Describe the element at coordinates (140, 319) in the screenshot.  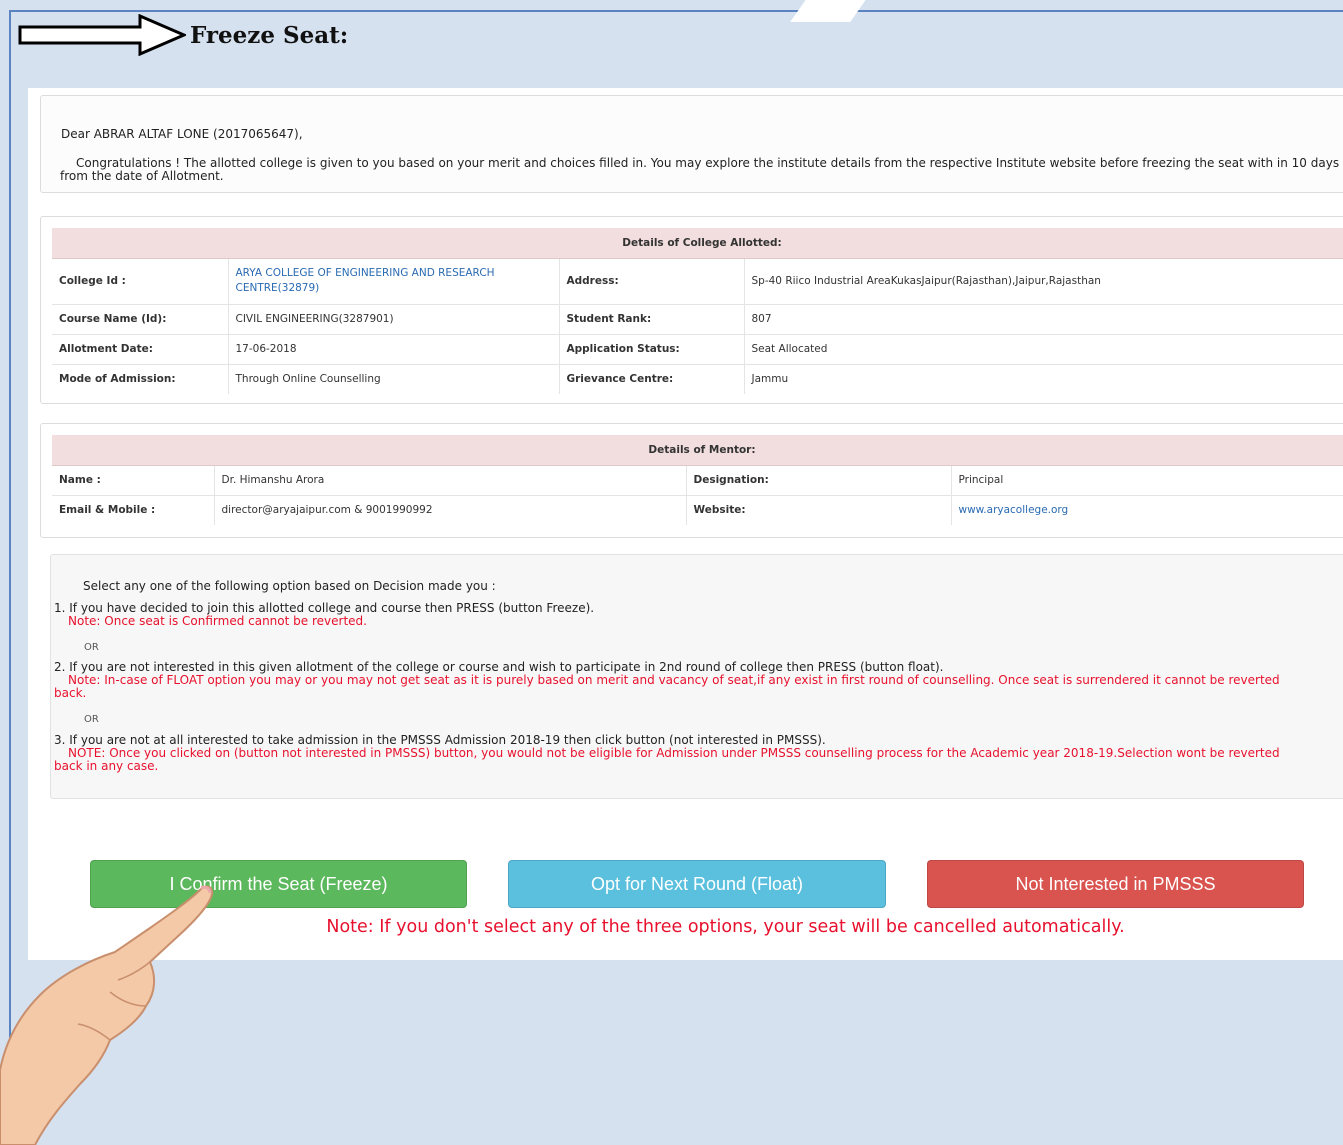
I see `course-label: Course Name (Id):` at that location.